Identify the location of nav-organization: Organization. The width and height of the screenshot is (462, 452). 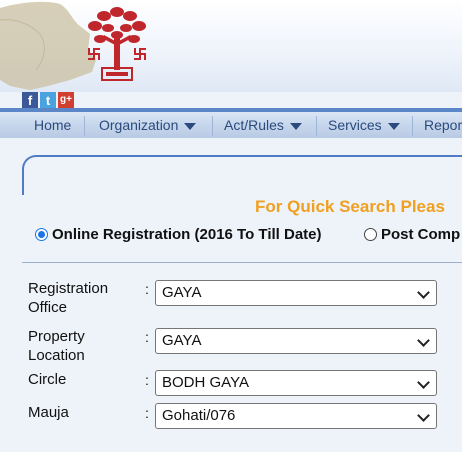
(148, 125).